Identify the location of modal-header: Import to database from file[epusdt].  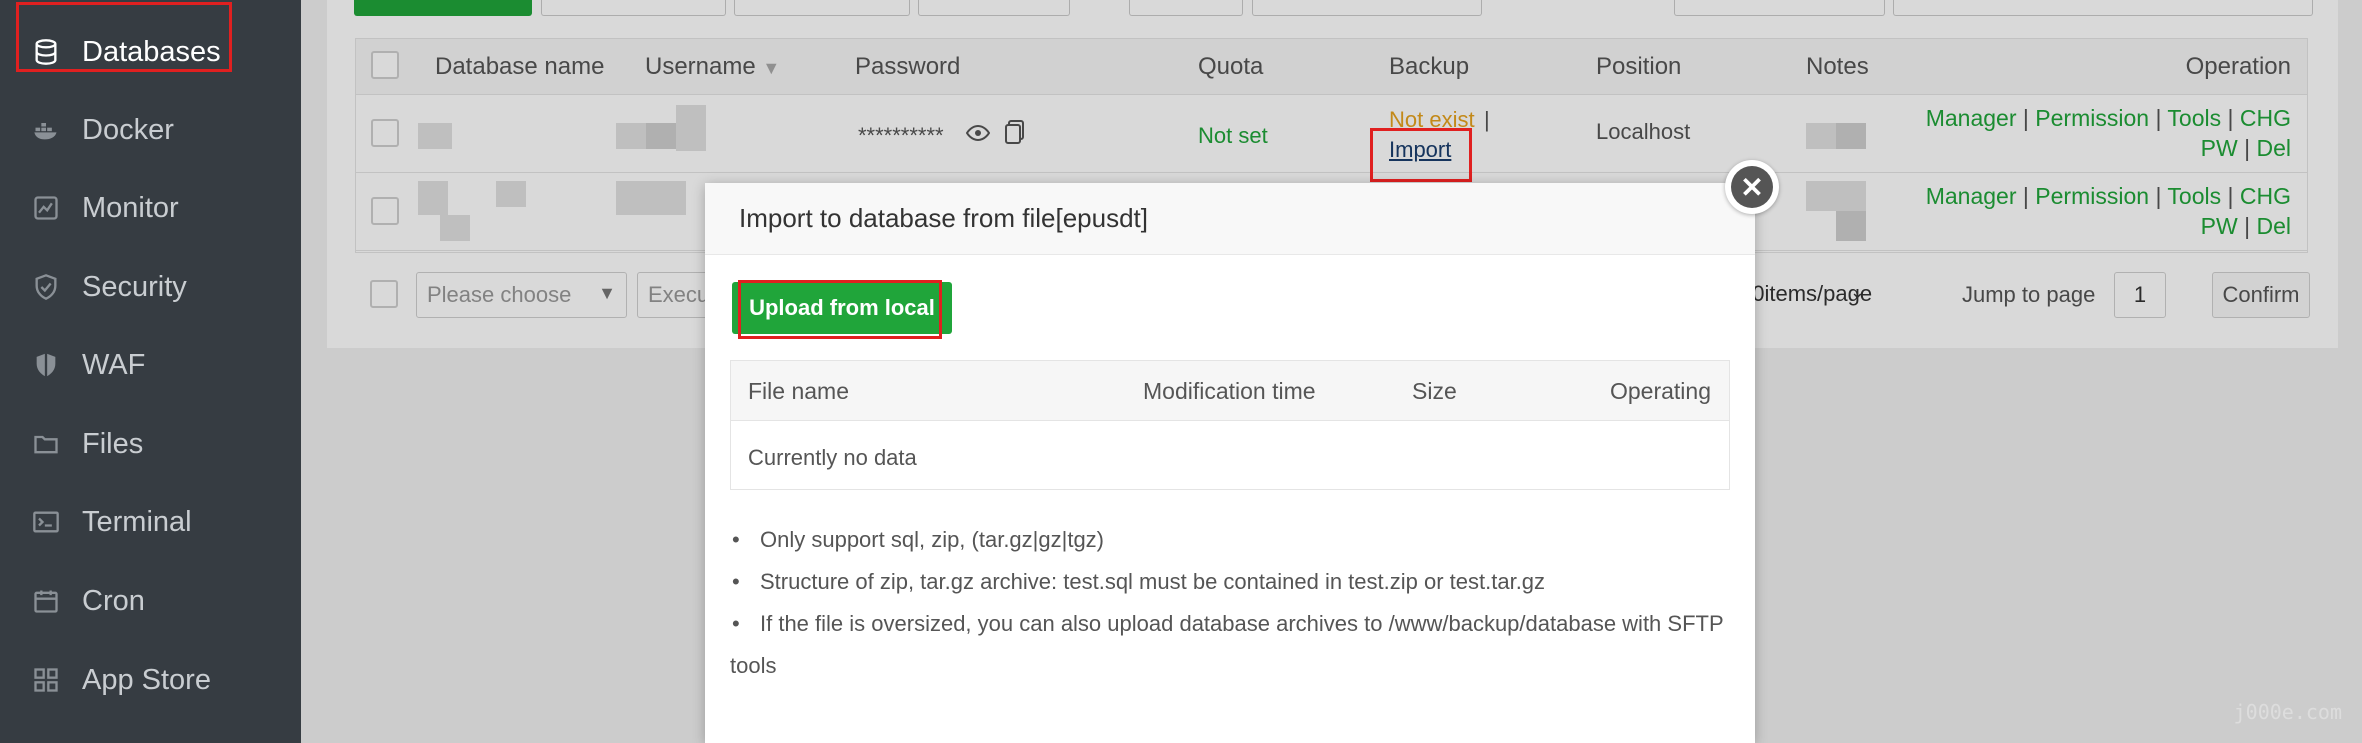
(1230, 219).